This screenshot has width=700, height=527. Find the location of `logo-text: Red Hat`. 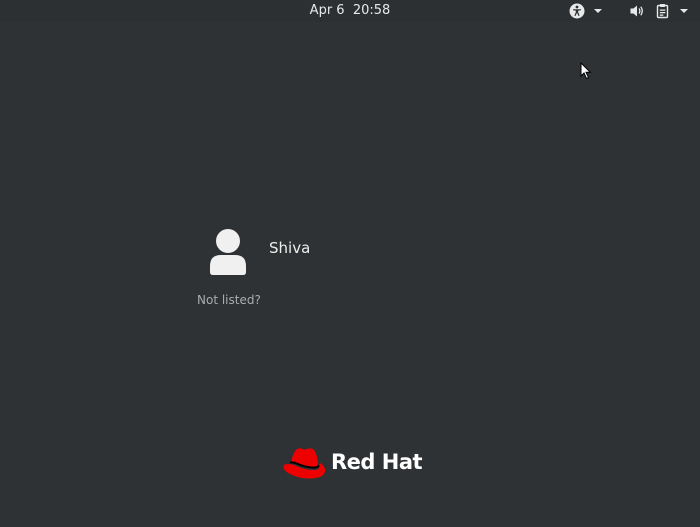

logo-text: Red Hat is located at coordinates (377, 462).